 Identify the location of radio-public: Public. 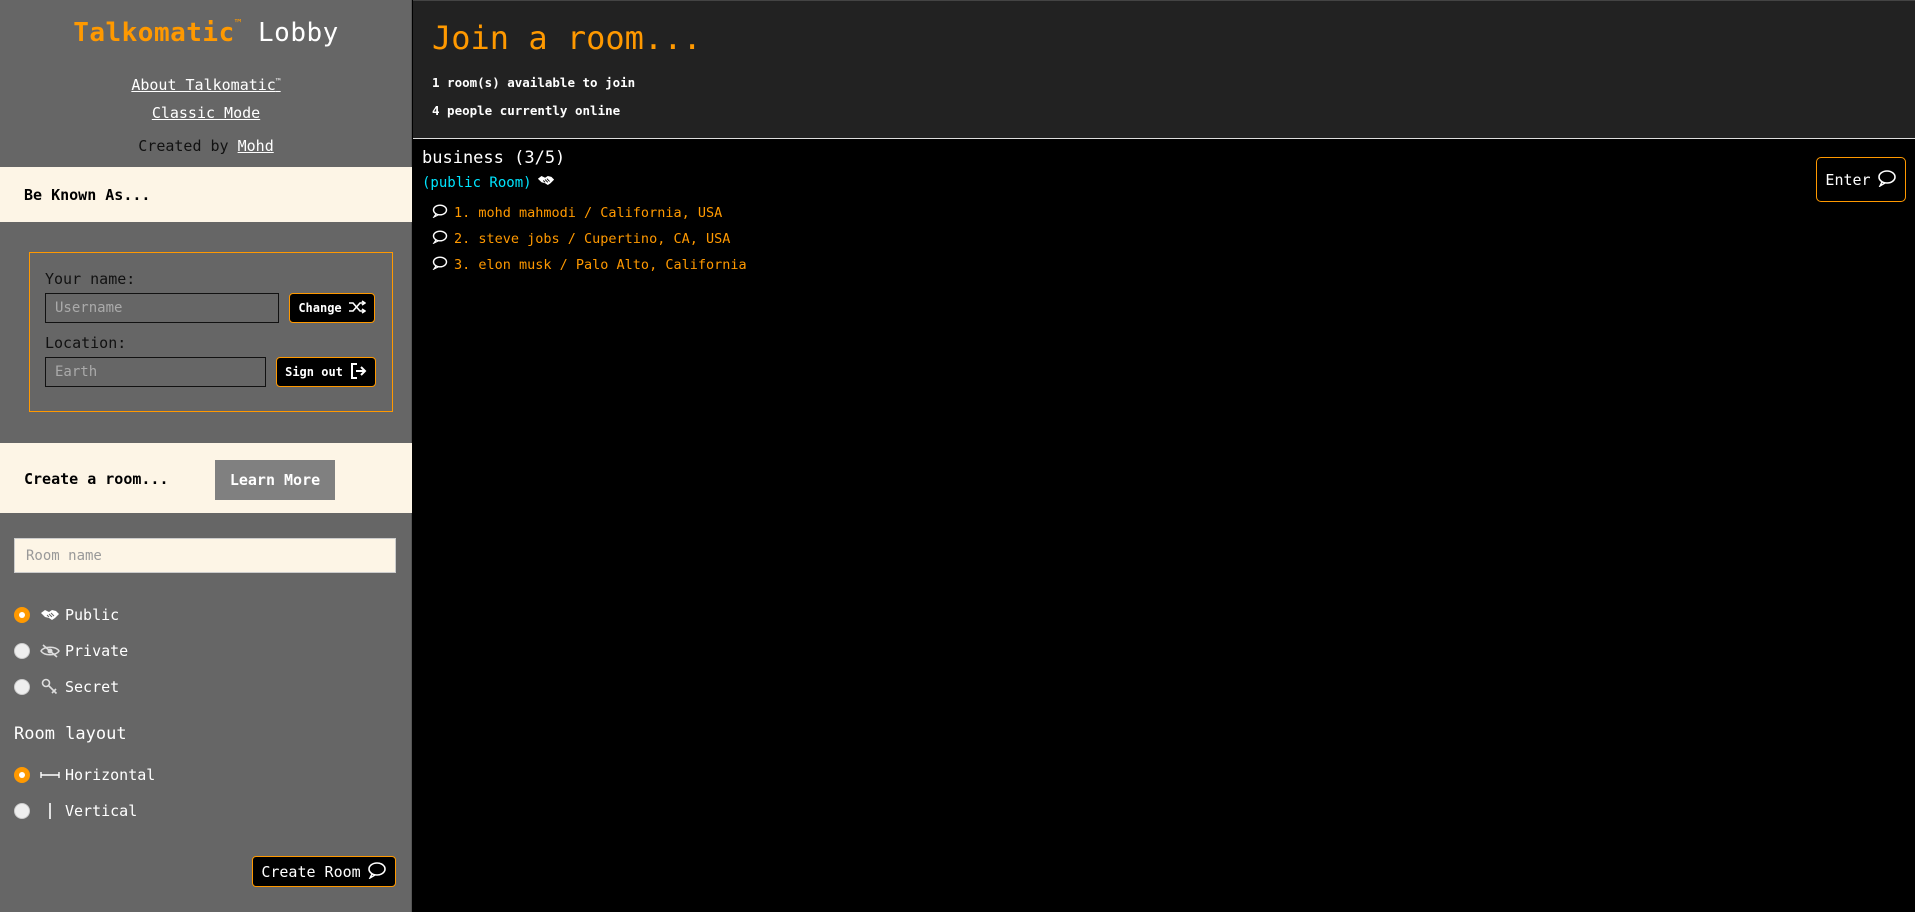
(66, 615).